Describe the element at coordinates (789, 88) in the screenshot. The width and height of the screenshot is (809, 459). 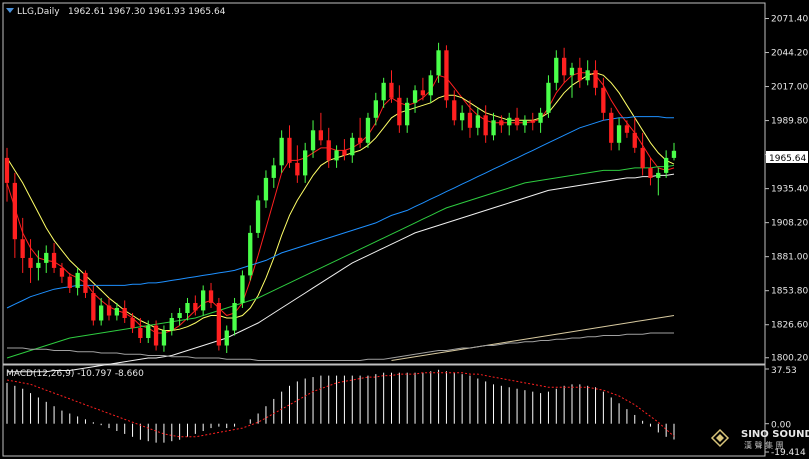
I see `price-tick-label: 2017.00` at that location.